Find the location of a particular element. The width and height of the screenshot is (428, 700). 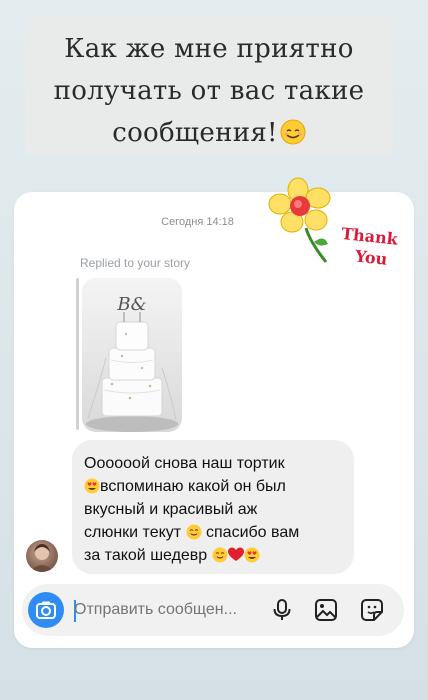

camera-icon is located at coordinates (46, 610).